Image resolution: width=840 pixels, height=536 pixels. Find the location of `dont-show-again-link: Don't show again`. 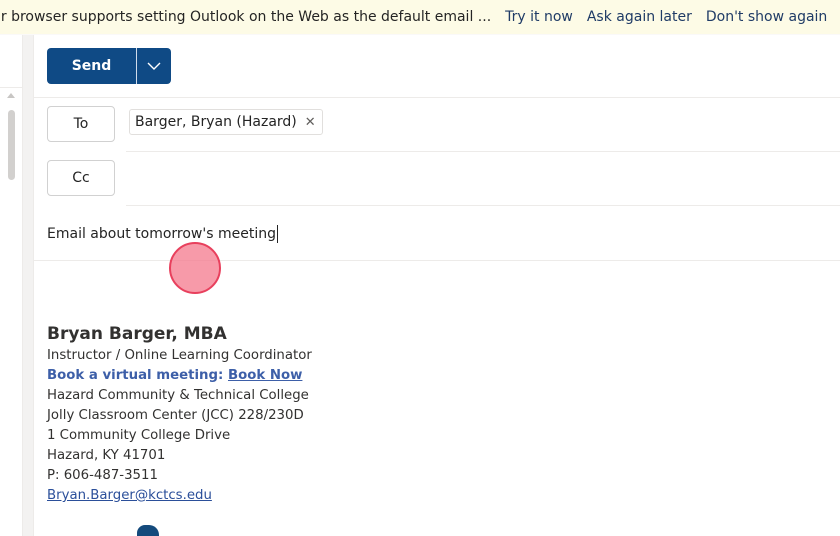

dont-show-again-link: Don't show again is located at coordinates (766, 17).